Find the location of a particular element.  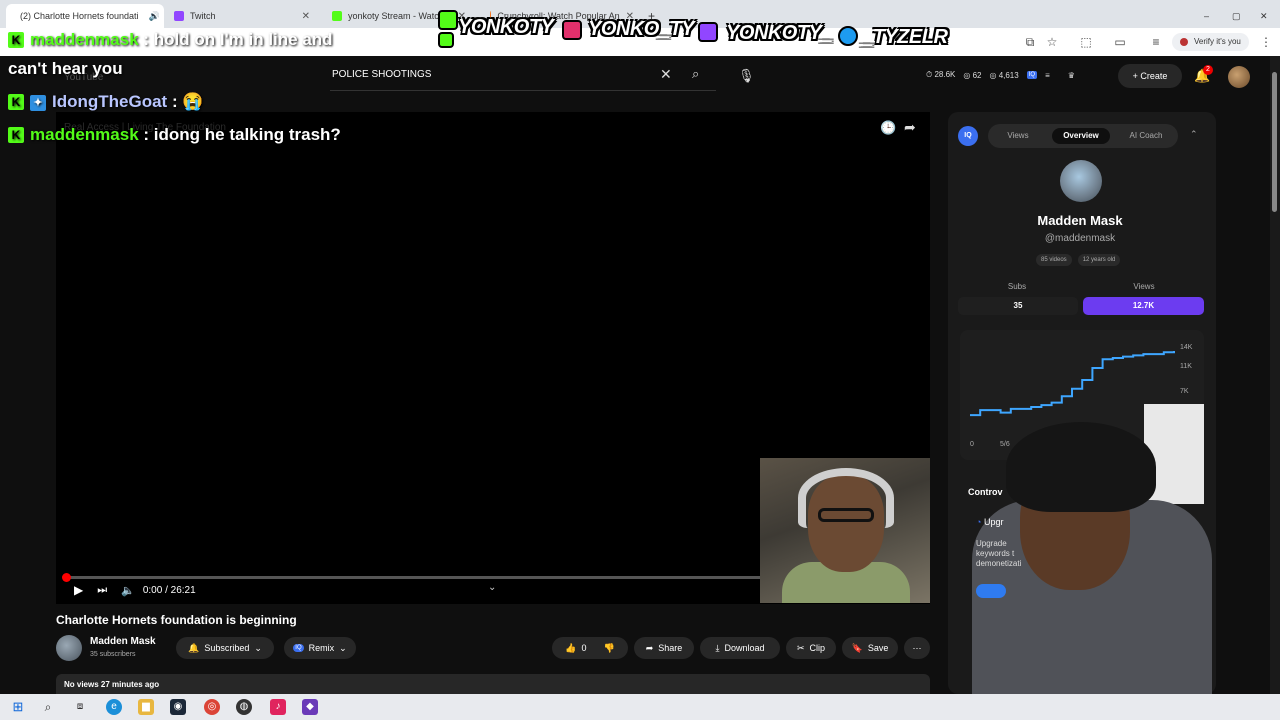

twitter-icon is located at coordinates (848, 36).